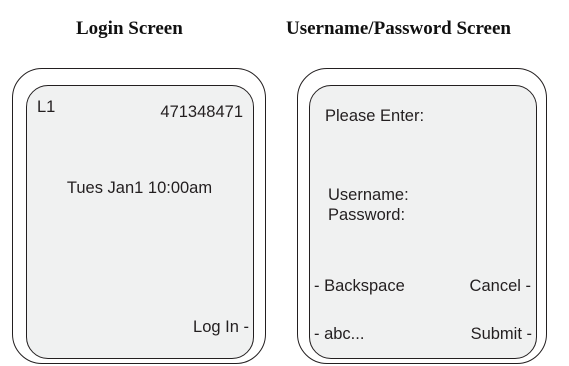 This screenshot has height=366, width=569. Describe the element at coordinates (501, 334) in the screenshot. I see `submit-softkey: Submit -` at that location.